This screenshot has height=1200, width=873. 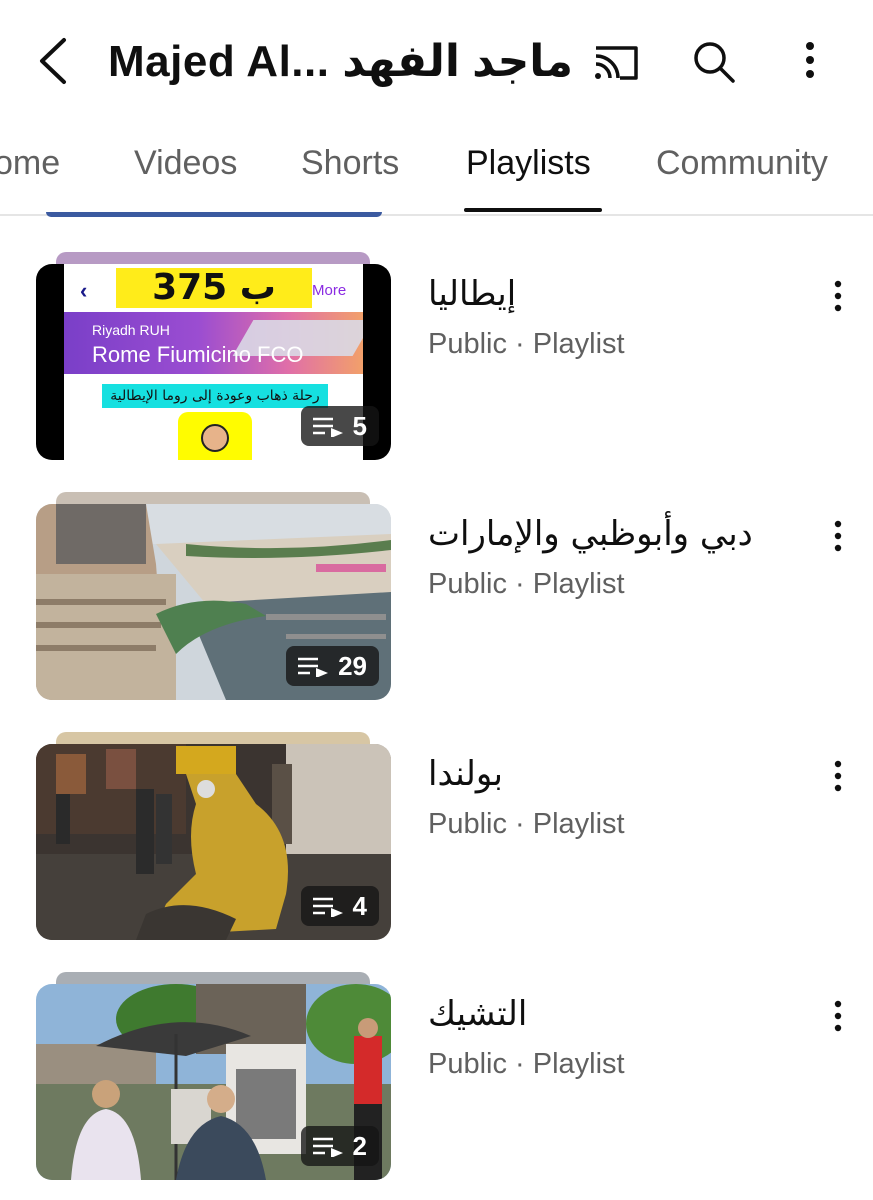 I want to click on playlist-title: بولندا, so click(x=465, y=774).